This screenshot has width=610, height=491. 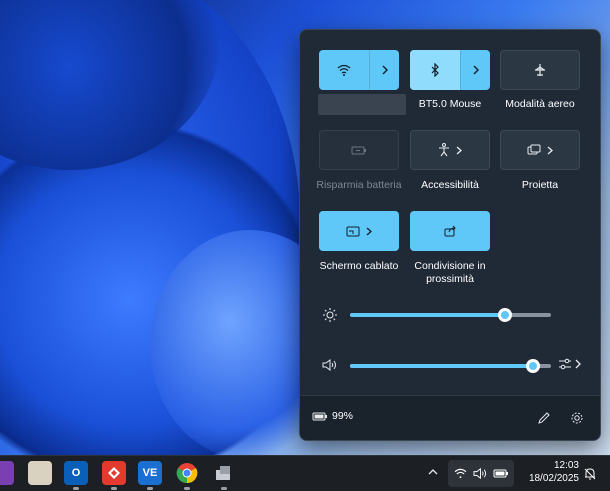 I want to click on accessibility-icon, so click(x=444, y=150).